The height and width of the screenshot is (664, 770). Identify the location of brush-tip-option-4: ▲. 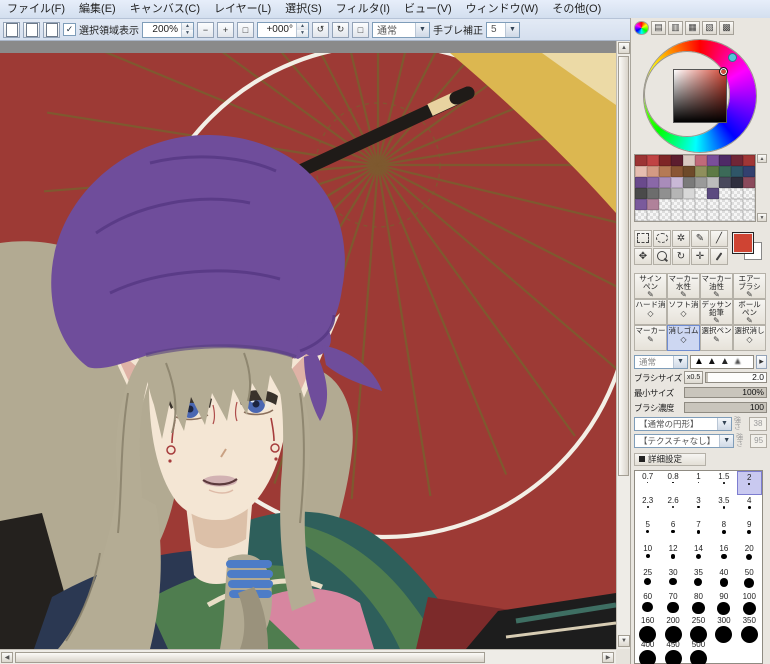
(738, 362).